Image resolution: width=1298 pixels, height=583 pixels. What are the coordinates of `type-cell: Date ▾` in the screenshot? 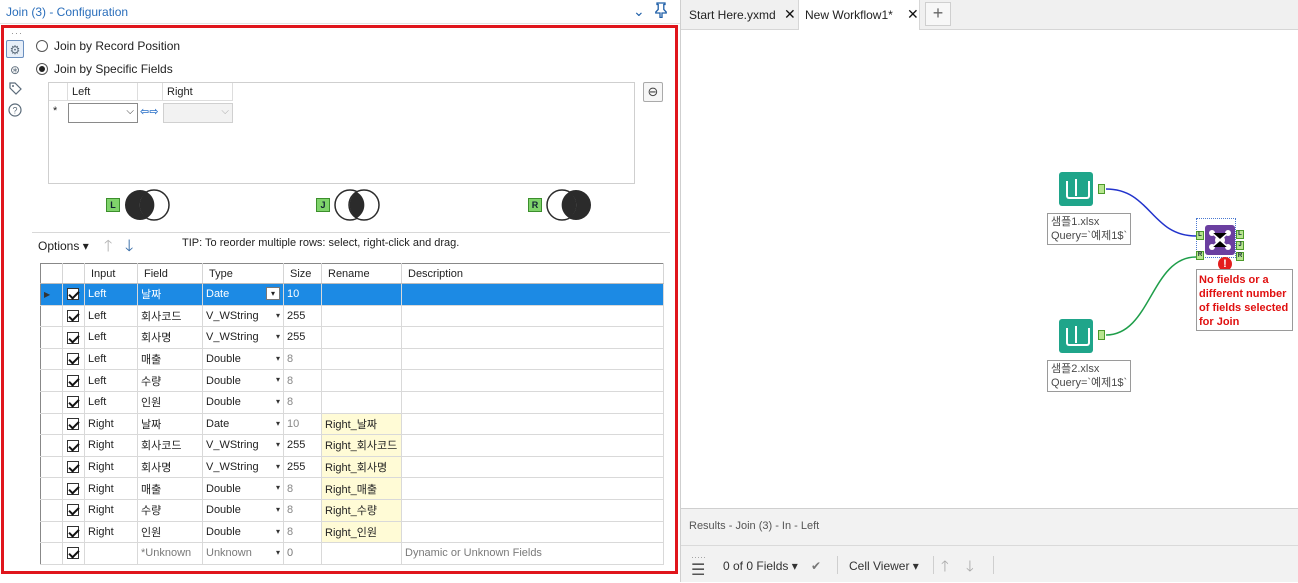 It's located at (243, 294).